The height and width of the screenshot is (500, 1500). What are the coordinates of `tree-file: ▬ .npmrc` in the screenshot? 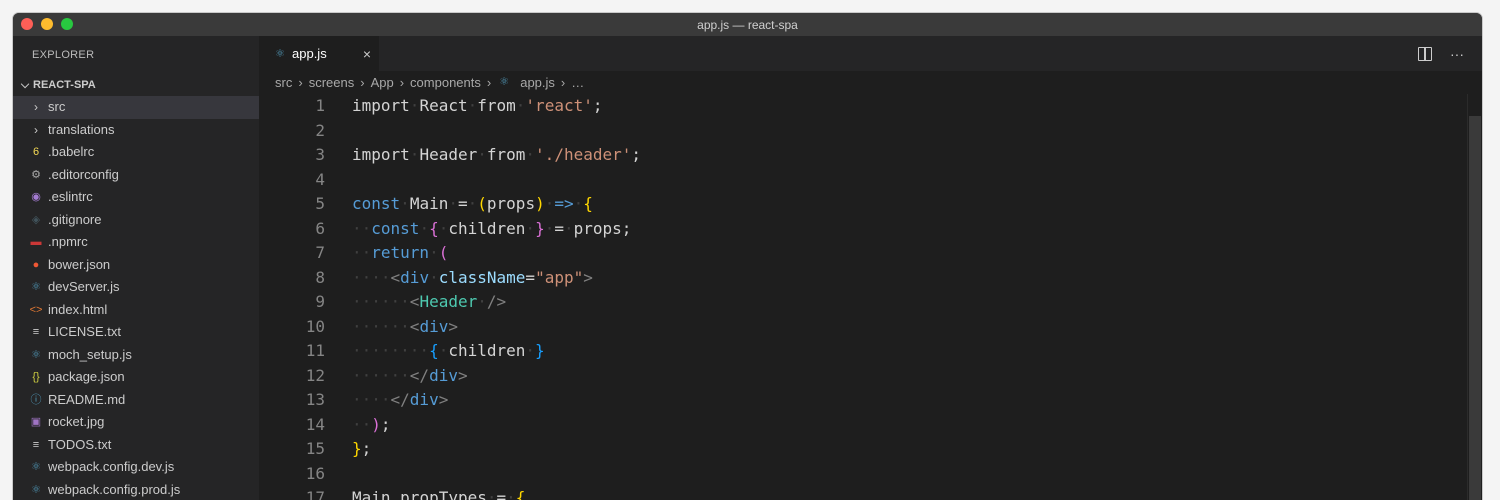 It's located at (136, 242).